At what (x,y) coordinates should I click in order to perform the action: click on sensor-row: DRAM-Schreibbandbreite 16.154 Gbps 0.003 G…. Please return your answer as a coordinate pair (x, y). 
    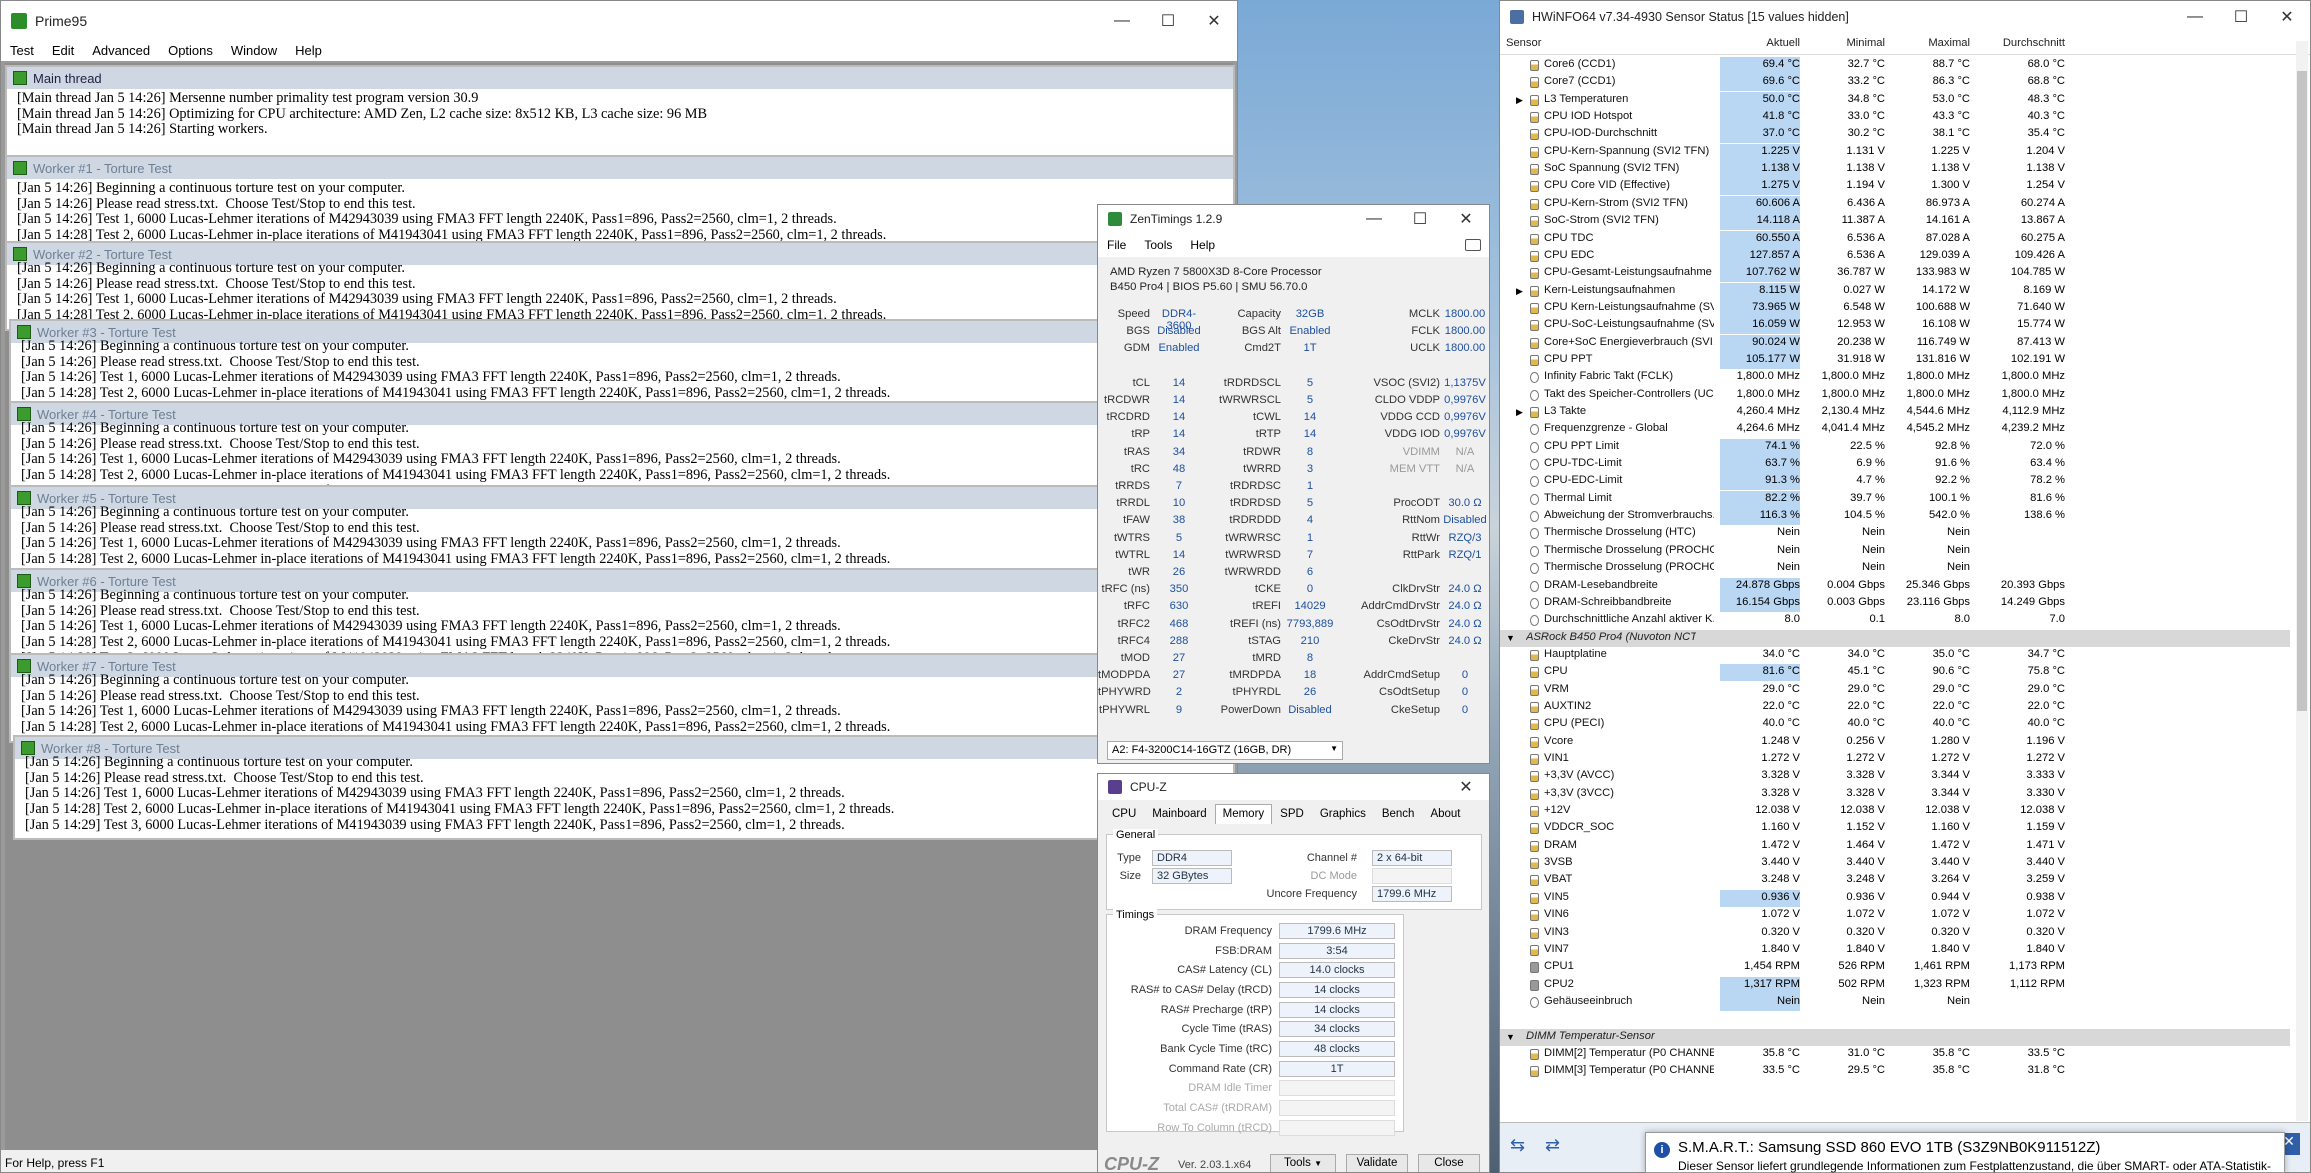
    Looking at the image, I should click on (1895, 603).